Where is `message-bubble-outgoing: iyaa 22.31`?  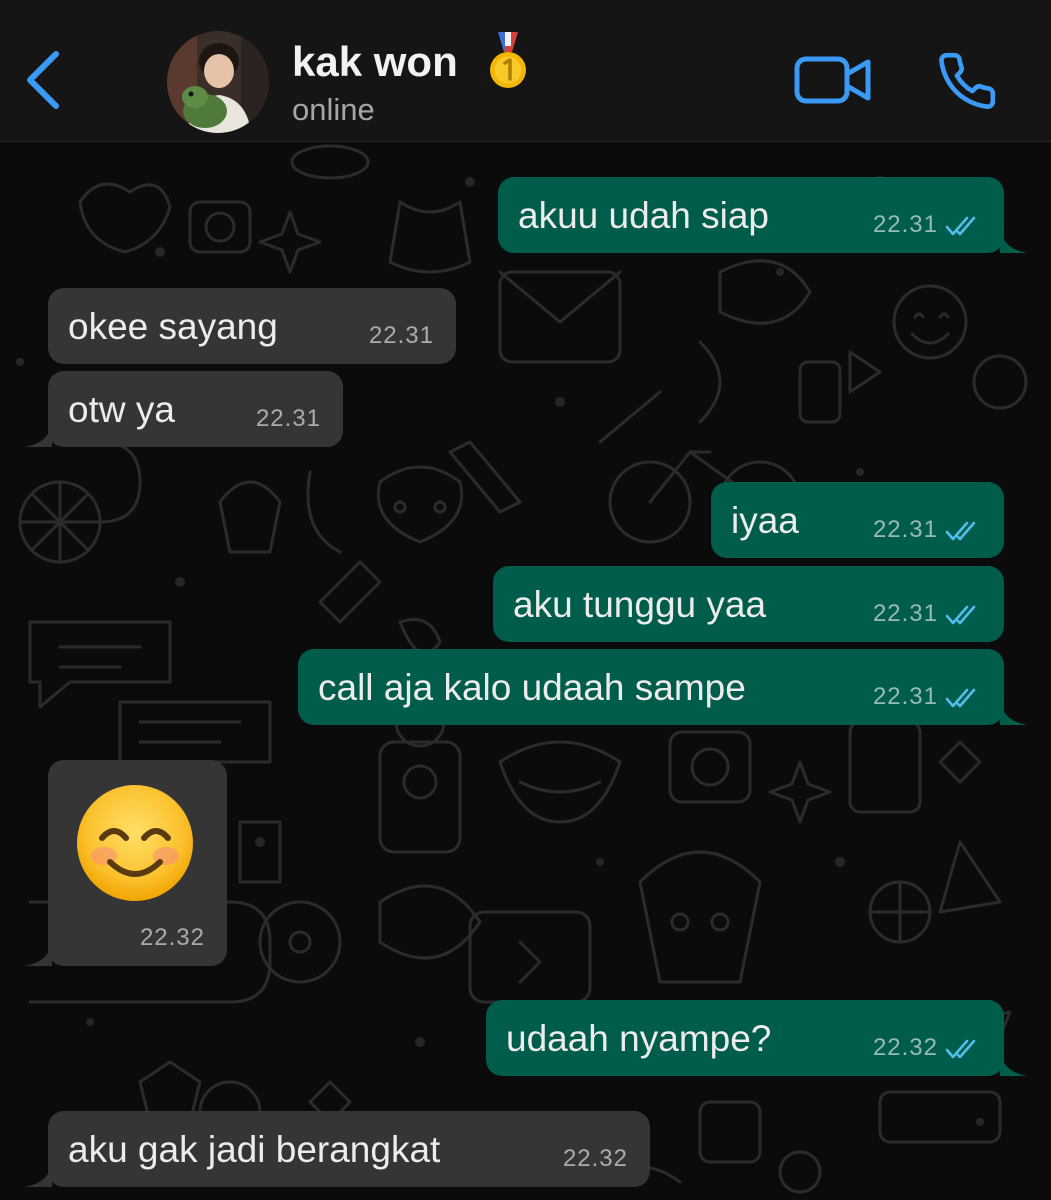
message-bubble-outgoing: iyaa 22.31 is located at coordinates (857, 520).